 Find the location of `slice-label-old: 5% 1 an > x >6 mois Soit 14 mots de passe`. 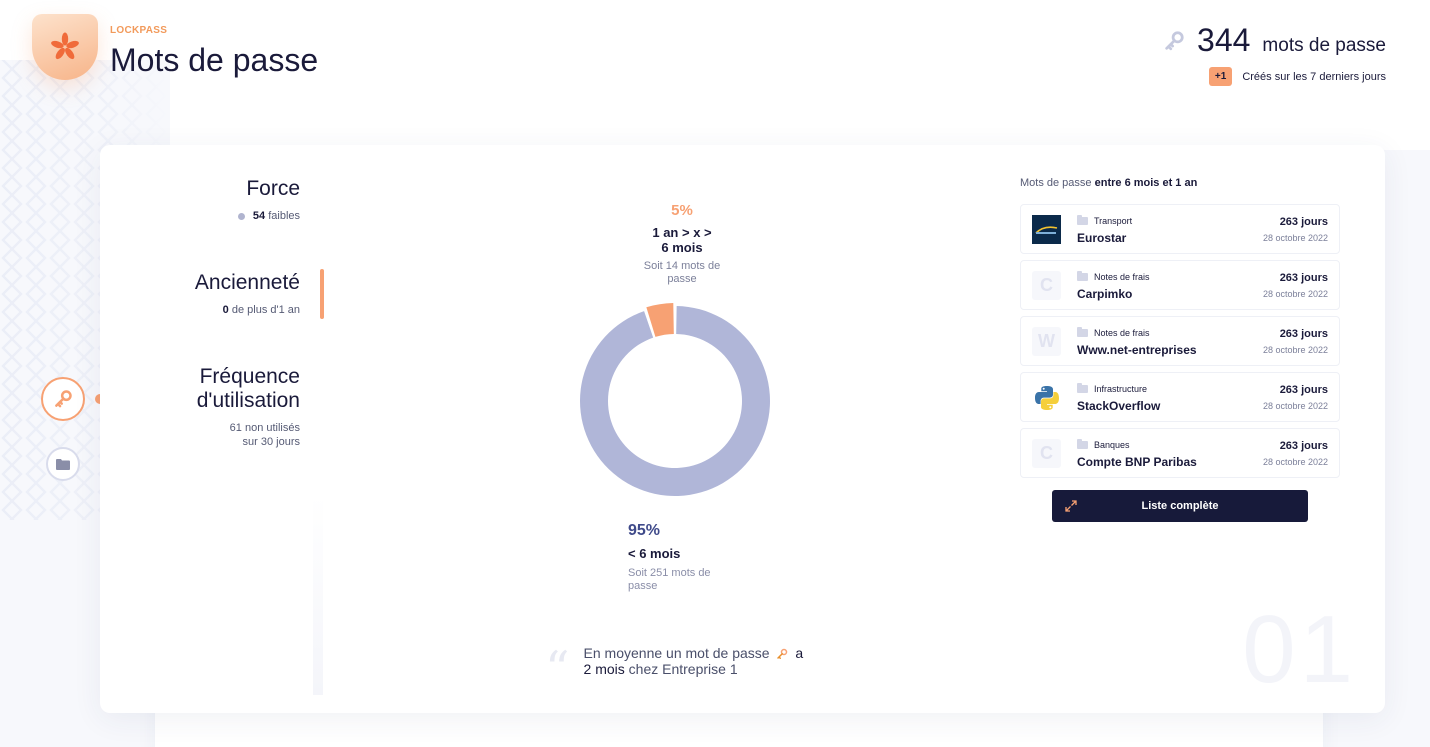

slice-label-old: 5% 1 an > x >6 mois Soit 14 mots de passe is located at coordinates (682, 244).